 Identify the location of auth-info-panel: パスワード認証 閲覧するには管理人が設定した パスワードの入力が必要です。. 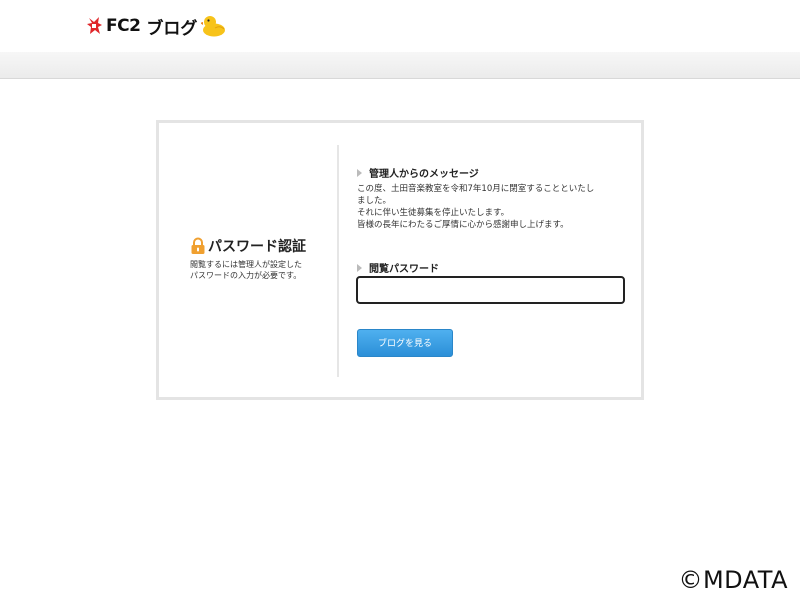
(249, 260).